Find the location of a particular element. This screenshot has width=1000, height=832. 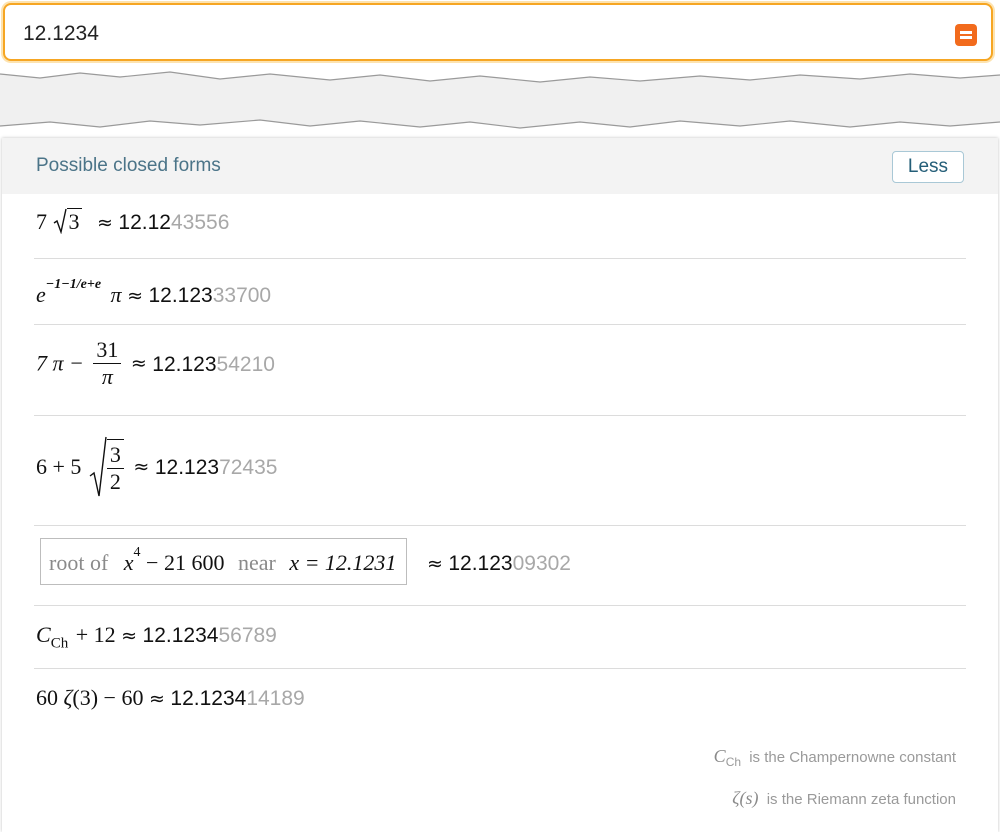

panel-header: Possible closed forms Less is located at coordinates (500, 166).